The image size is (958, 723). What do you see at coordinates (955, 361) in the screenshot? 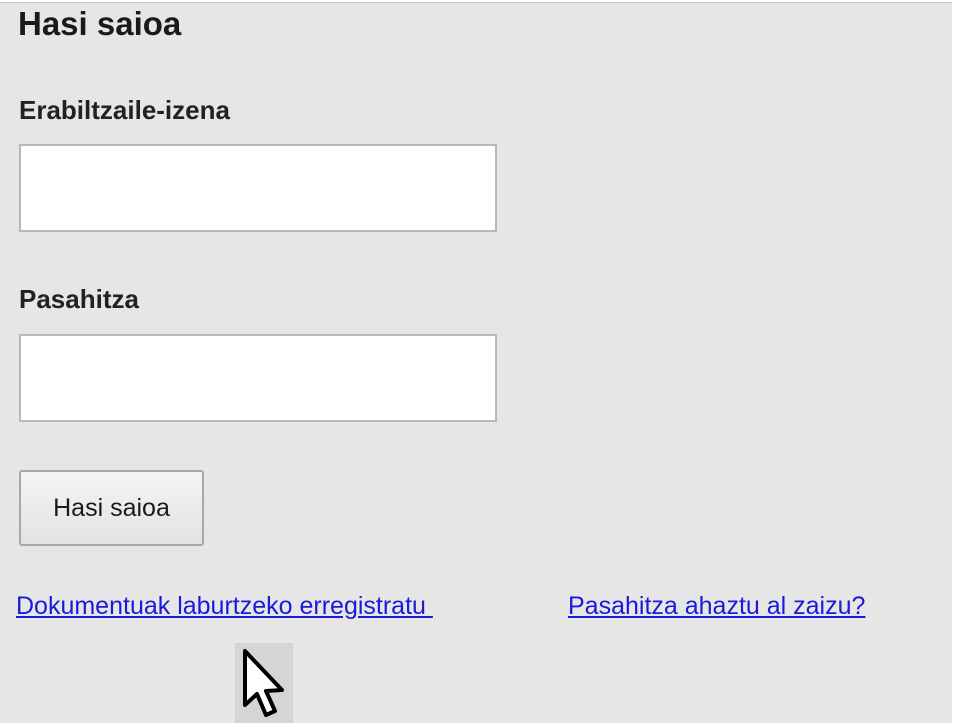
I see `window-right-edge` at bounding box center [955, 361].